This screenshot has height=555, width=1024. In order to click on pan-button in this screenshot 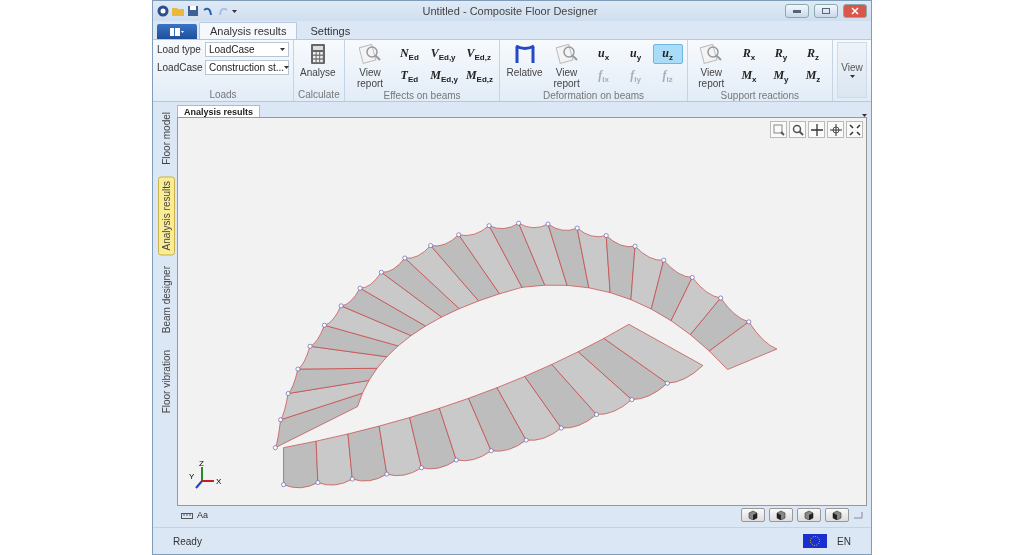, I will do `click(816, 129)`.